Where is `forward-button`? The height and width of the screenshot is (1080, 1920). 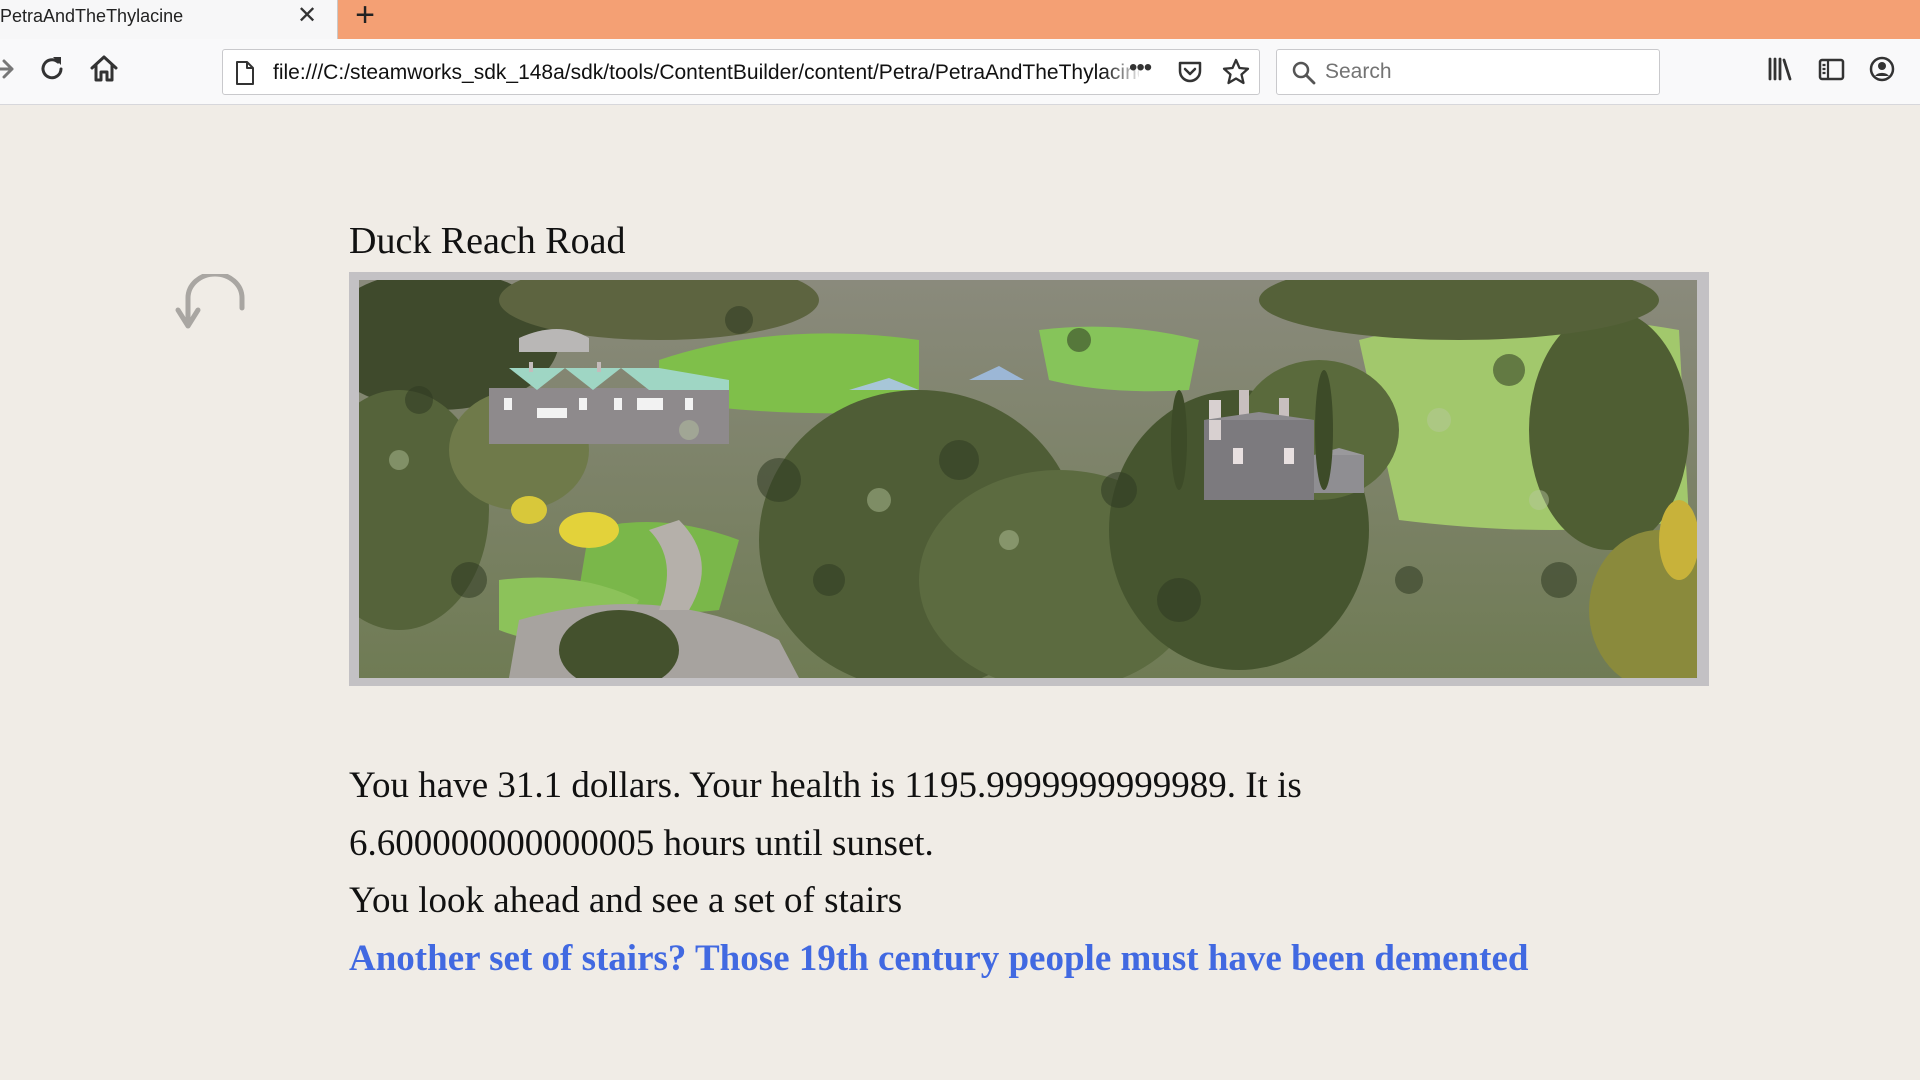 forward-button is located at coordinates (11, 69).